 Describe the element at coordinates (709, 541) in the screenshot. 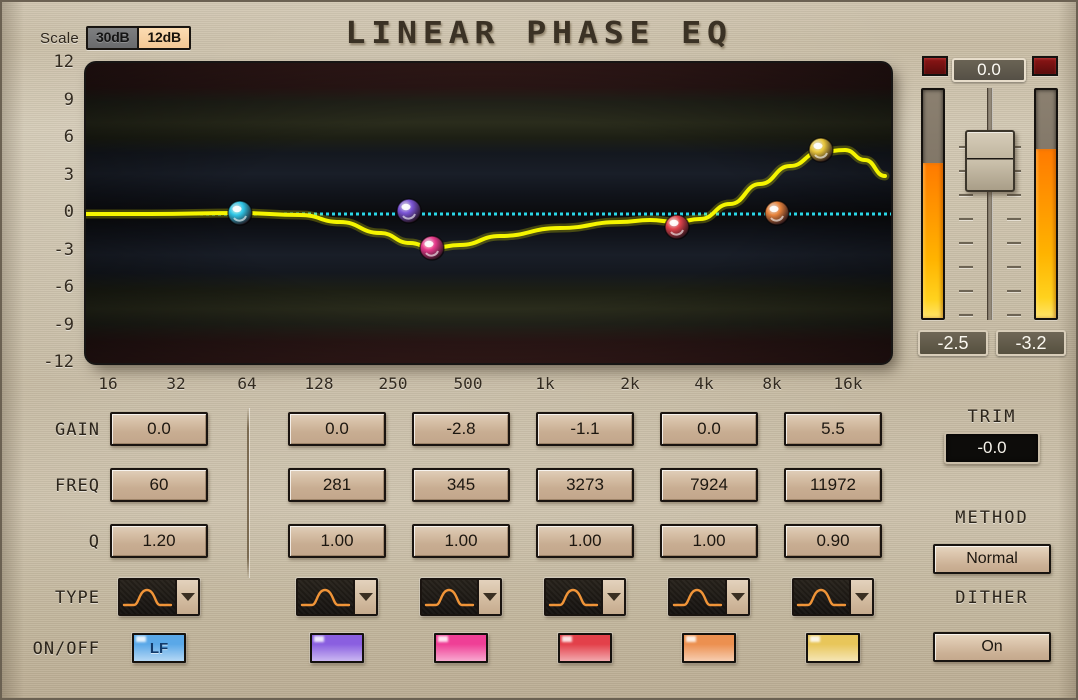

I see `q-field-band5: 1.00` at that location.